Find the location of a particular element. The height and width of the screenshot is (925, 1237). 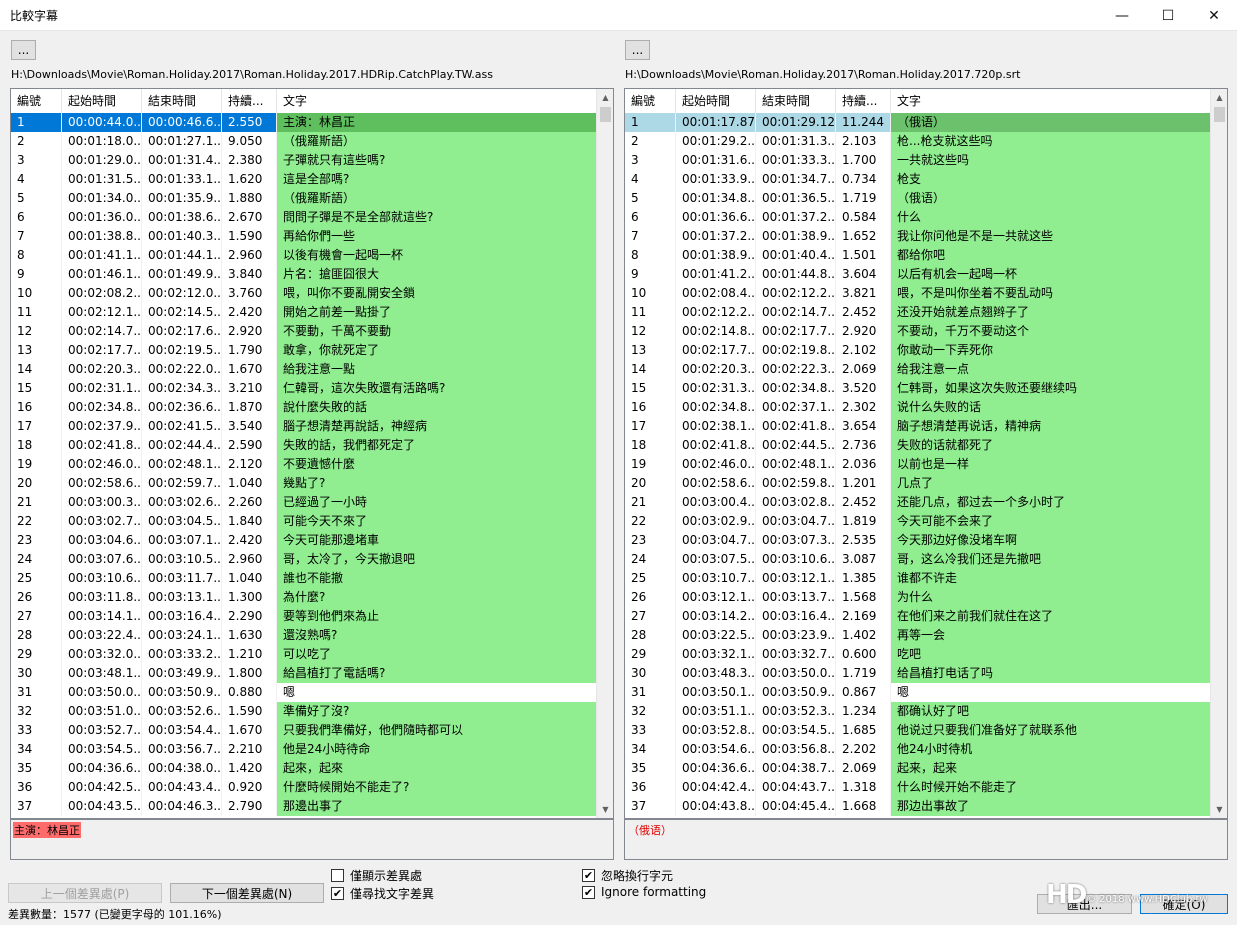

table-row: 32 00:03:51.0... 00:03:52.6... 1.590 準備好了沒? is located at coordinates (304, 711).